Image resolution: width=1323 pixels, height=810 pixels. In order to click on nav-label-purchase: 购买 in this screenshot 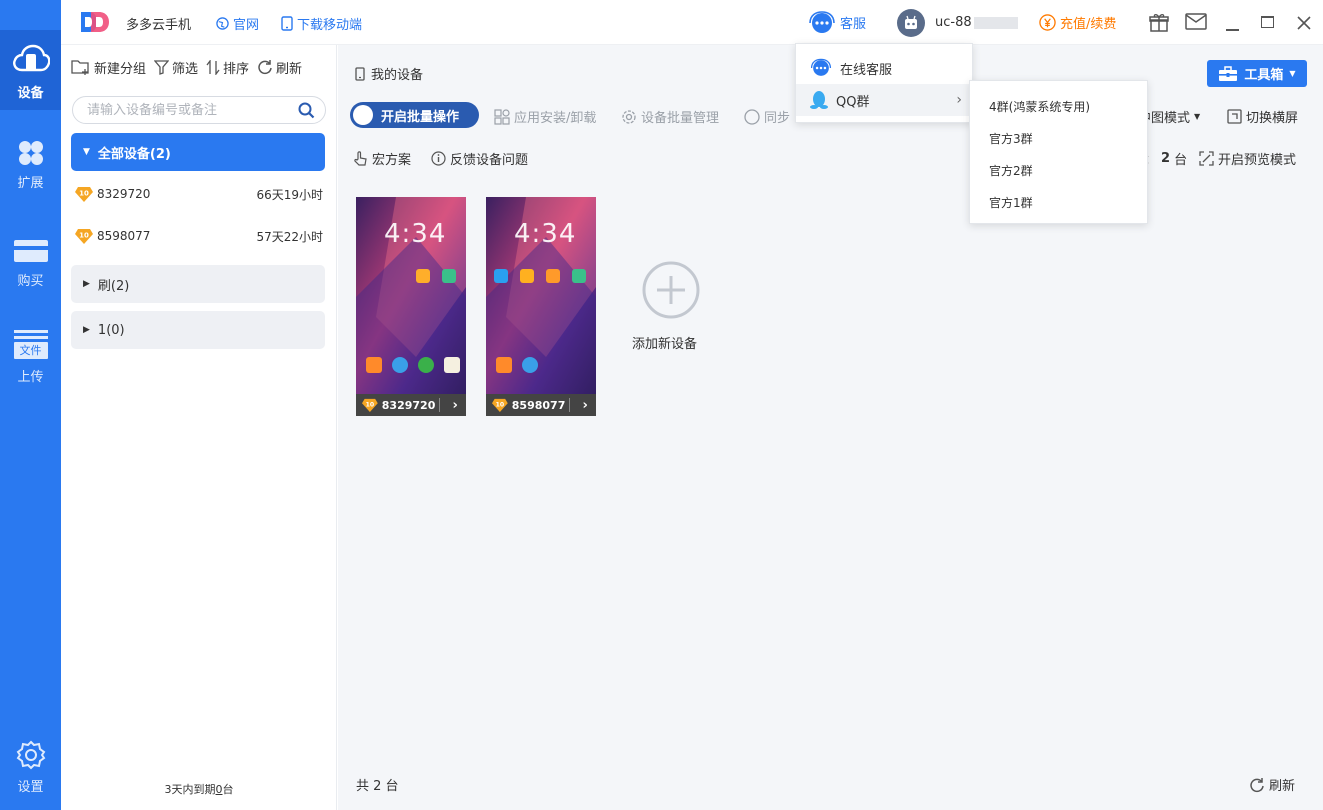, I will do `click(30, 281)`.